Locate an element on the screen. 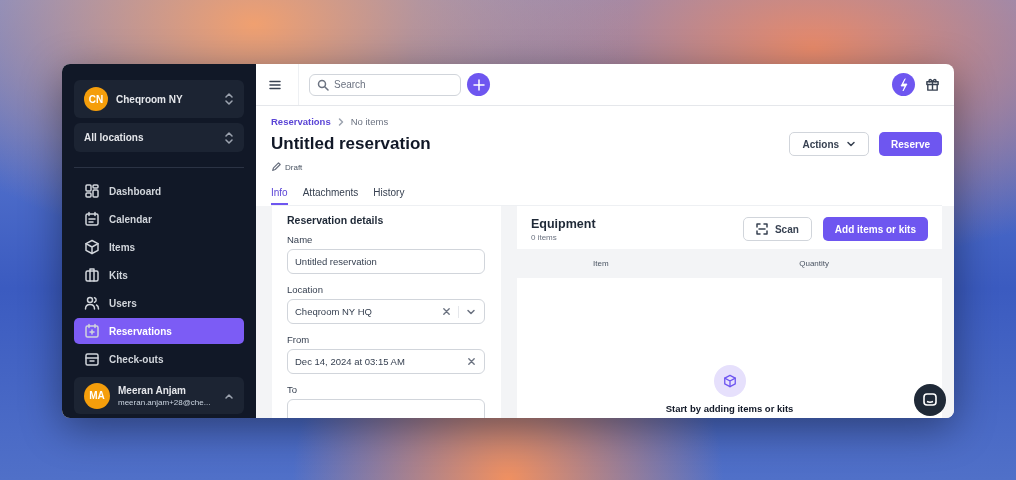 Image resolution: width=1016 pixels, height=480 pixels. nav-item: Check-outs is located at coordinates (159, 359).